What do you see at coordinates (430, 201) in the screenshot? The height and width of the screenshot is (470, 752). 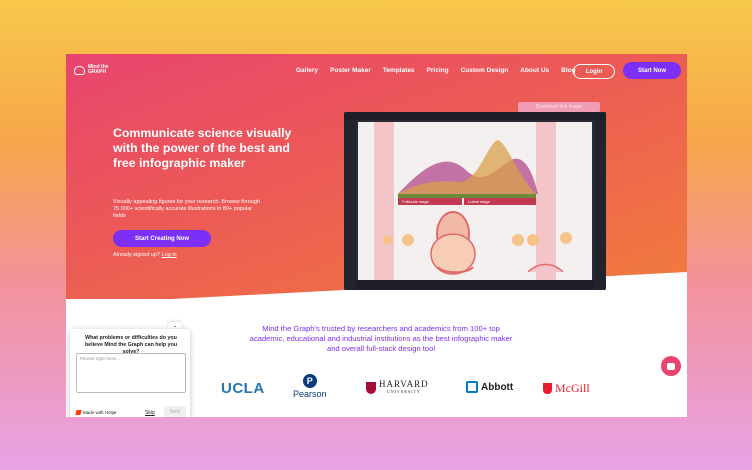 I see `follicular-stage-label: Follicular stage` at bounding box center [430, 201].